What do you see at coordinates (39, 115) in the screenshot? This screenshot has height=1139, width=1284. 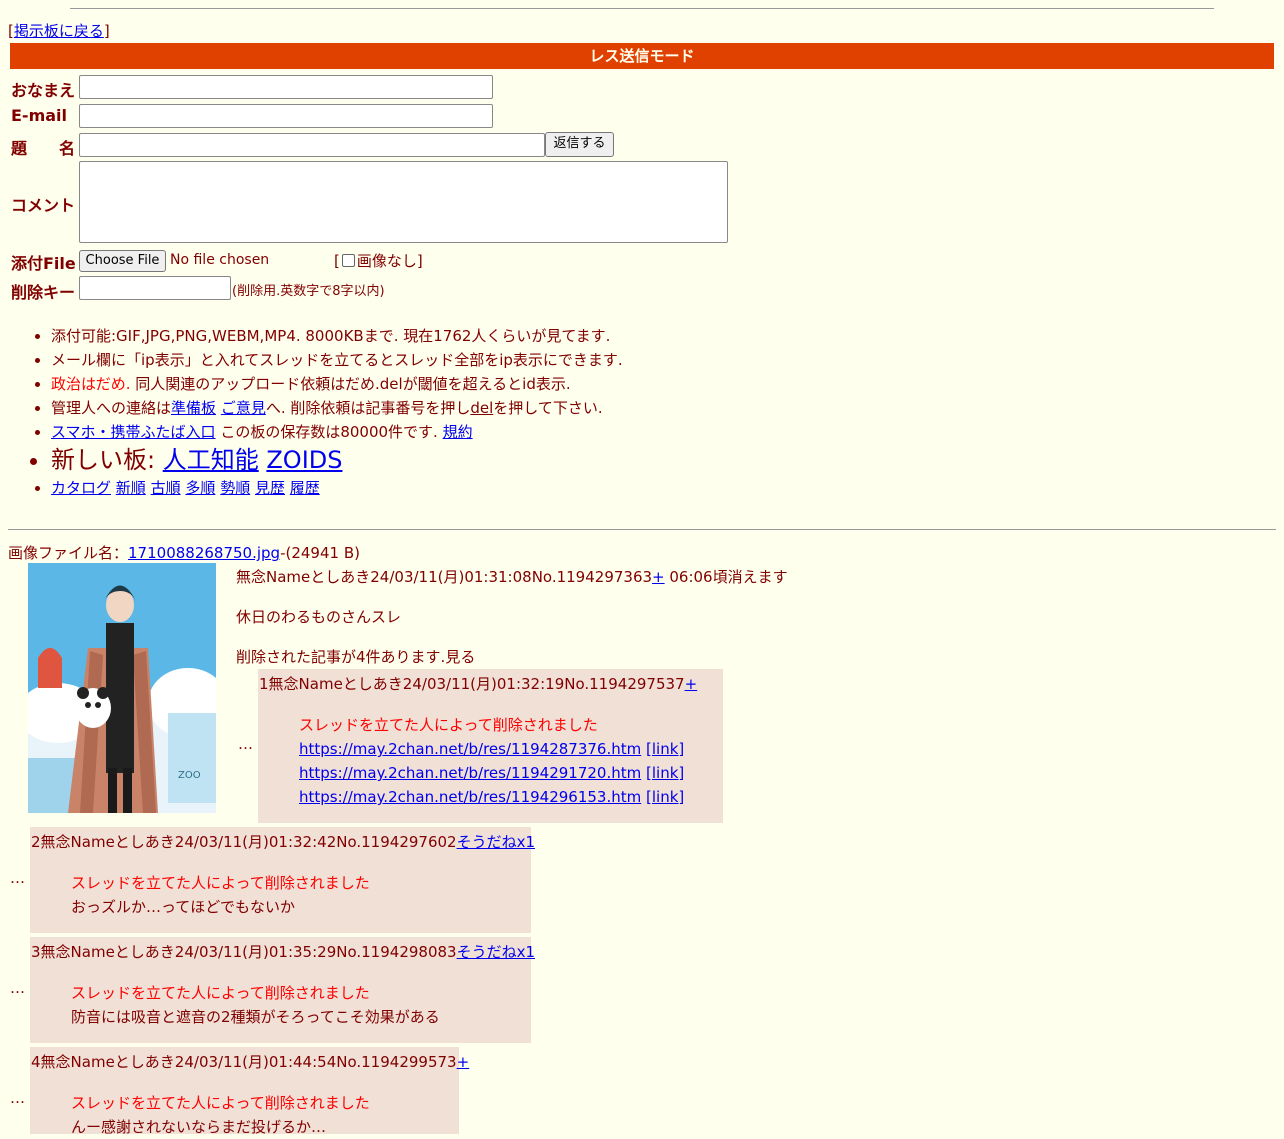 I see `email-label: E-mail` at bounding box center [39, 115].